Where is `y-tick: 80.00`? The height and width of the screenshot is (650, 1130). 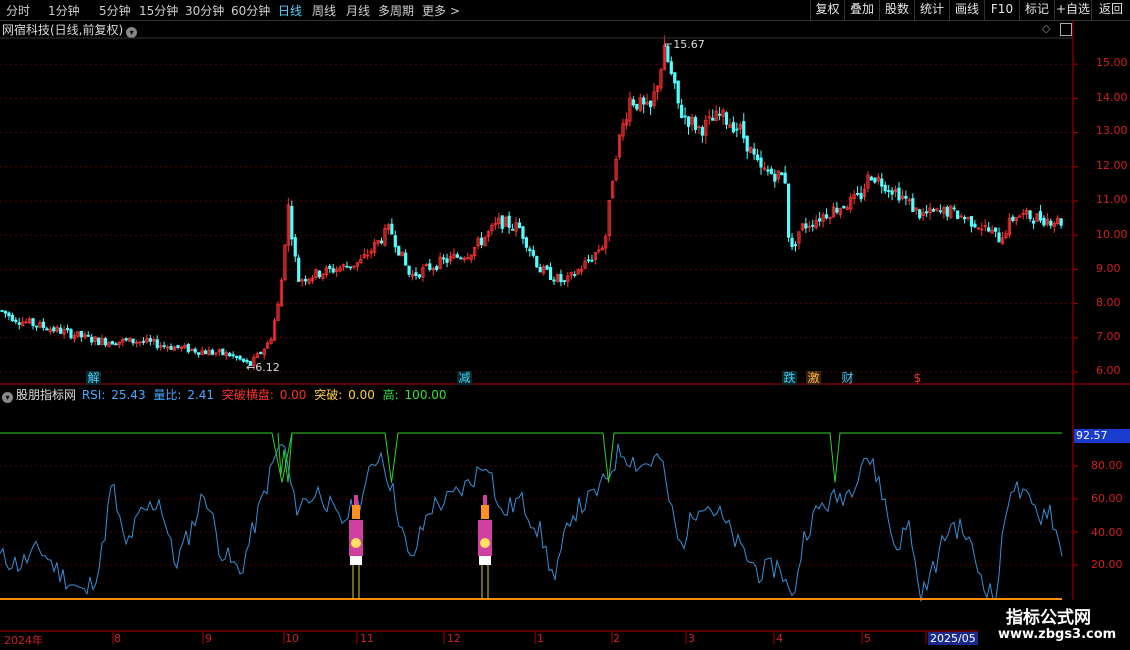 y-tick: 80.00 is located at coordinates (1107, 465).